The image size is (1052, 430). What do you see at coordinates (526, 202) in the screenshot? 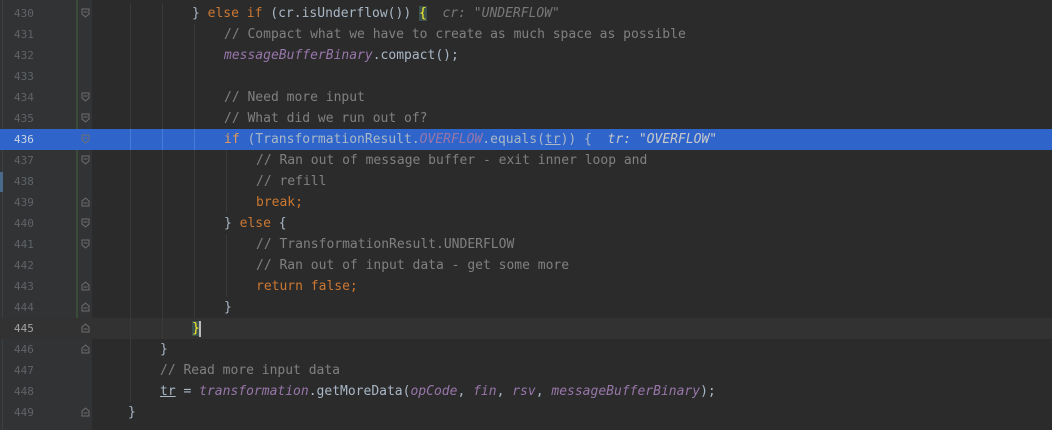
I see `code-line: 439 break;` at bounding box center [526, 202].